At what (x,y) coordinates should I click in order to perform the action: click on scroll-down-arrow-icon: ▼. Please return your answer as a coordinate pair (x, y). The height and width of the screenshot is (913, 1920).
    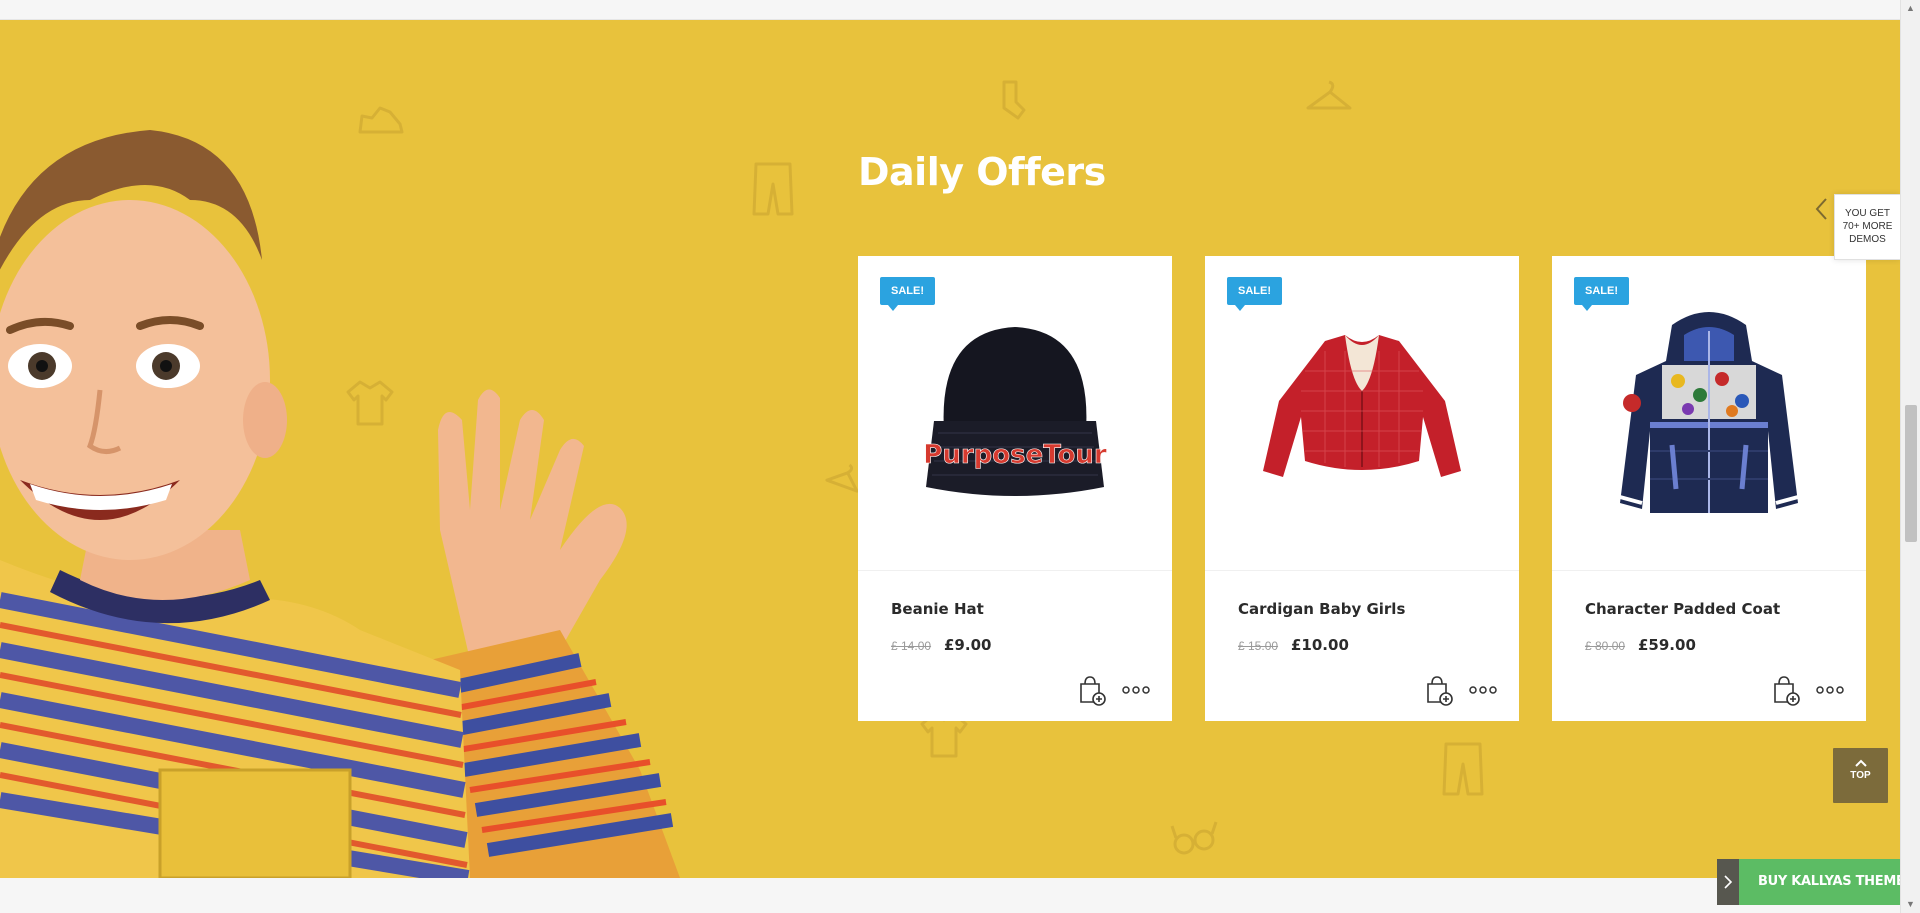
    Looking at the image, I should click on (1910, 904).